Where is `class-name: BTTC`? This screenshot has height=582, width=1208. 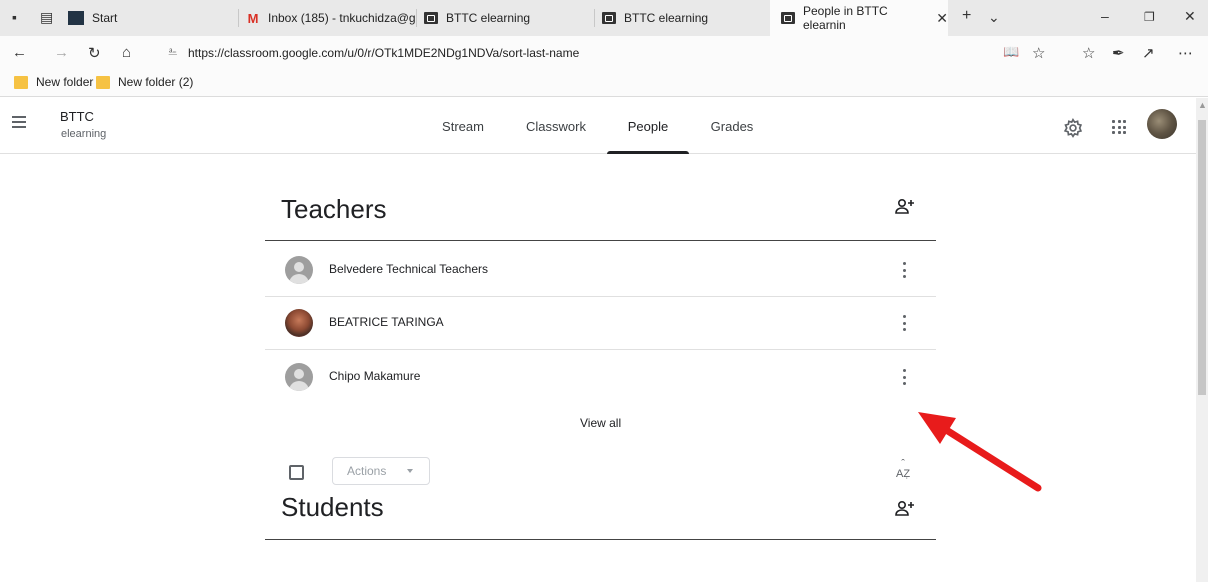
class-name: BTTC is located at coordinates (77, 116).